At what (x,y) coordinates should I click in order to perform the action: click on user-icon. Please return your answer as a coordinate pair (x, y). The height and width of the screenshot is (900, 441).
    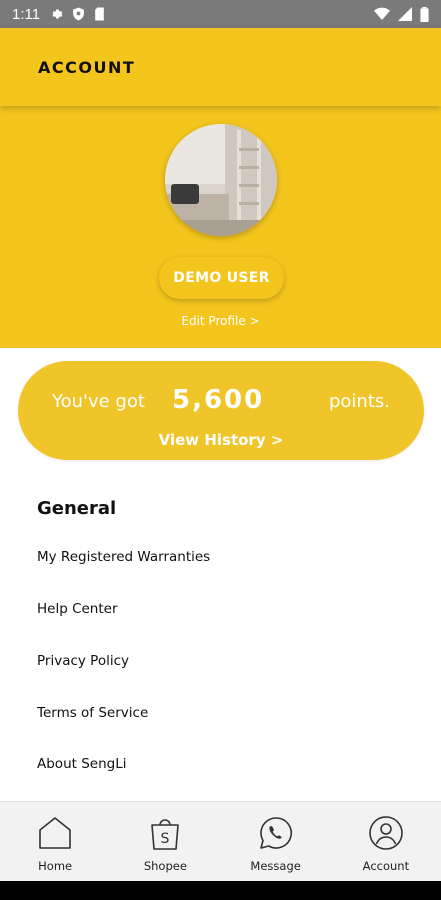
    Looking at the image, I should click on (386, 833).